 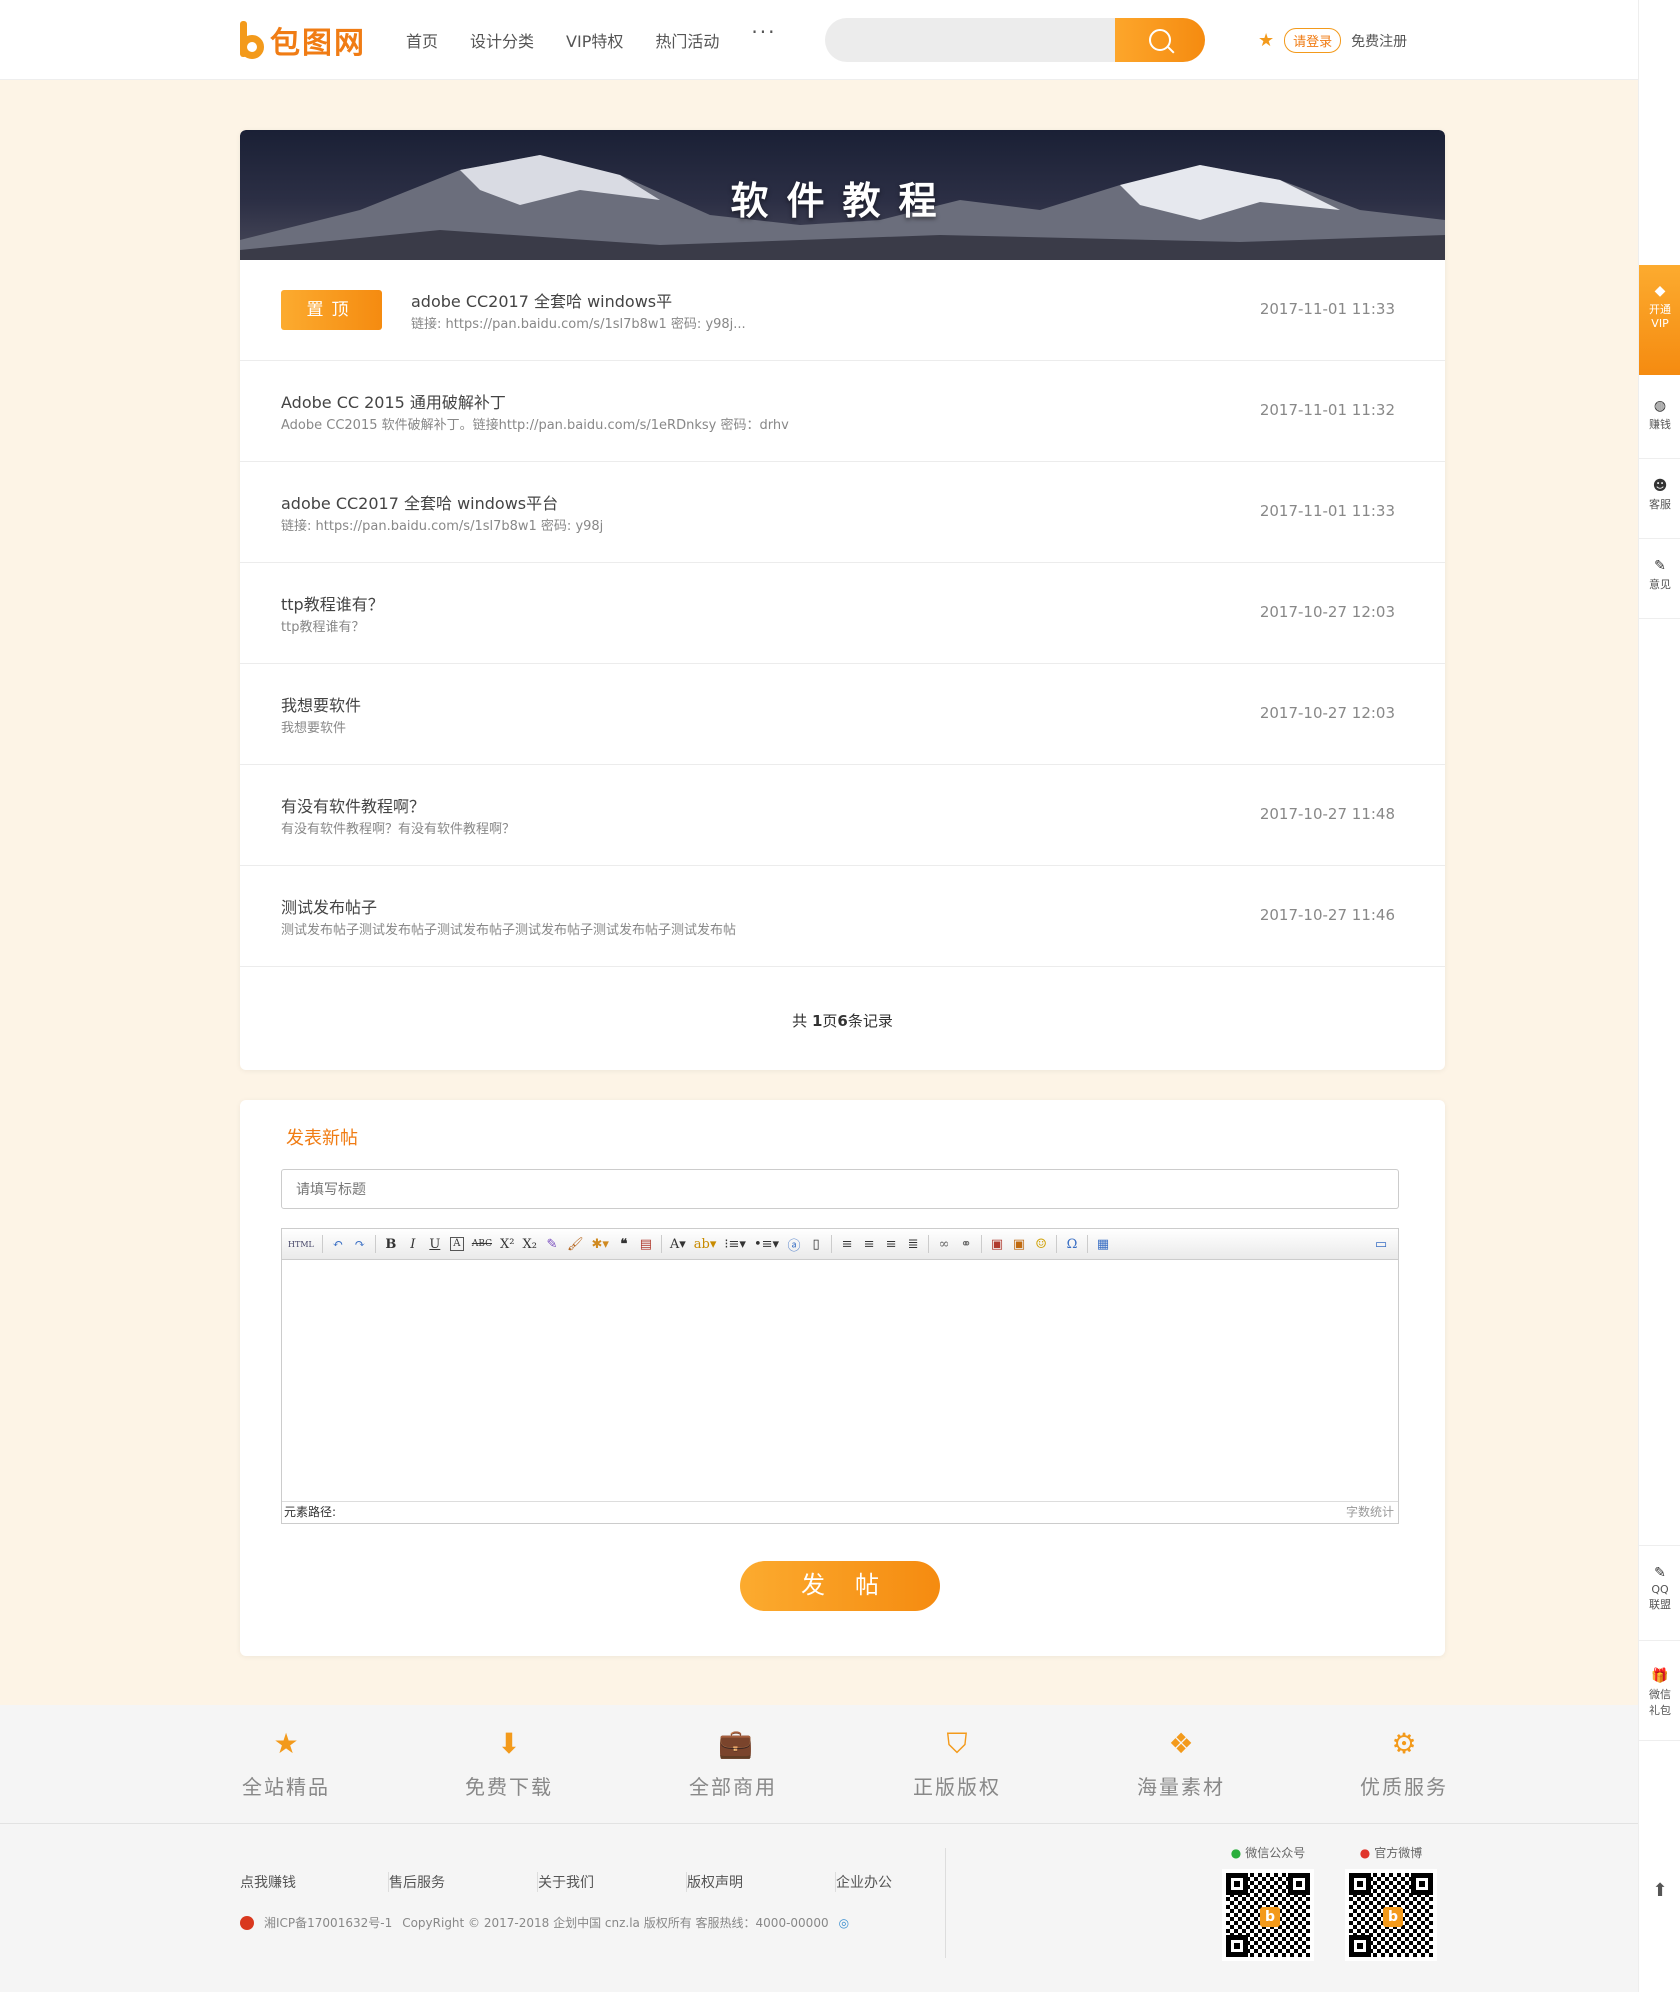 I want to click on feature-item: 💼 全部商用, so click(x=733, y=1764).